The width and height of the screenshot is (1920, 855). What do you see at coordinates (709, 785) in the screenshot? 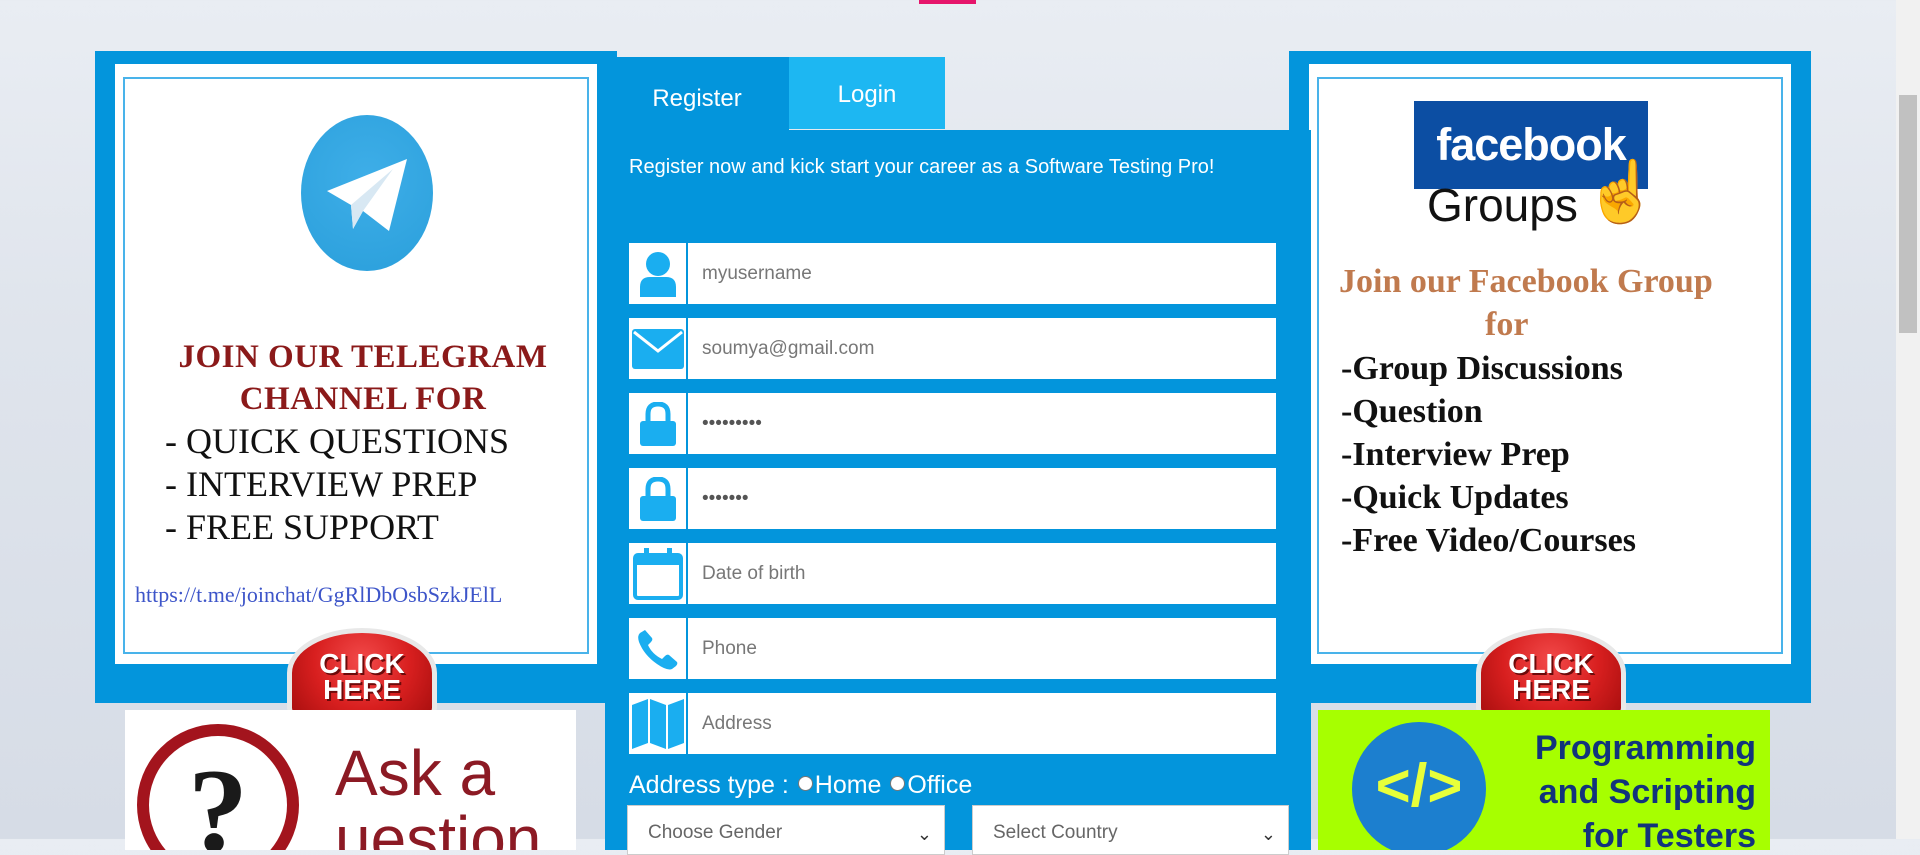
I see `address-type-label: Address type :` at bounding box center [709, 785].